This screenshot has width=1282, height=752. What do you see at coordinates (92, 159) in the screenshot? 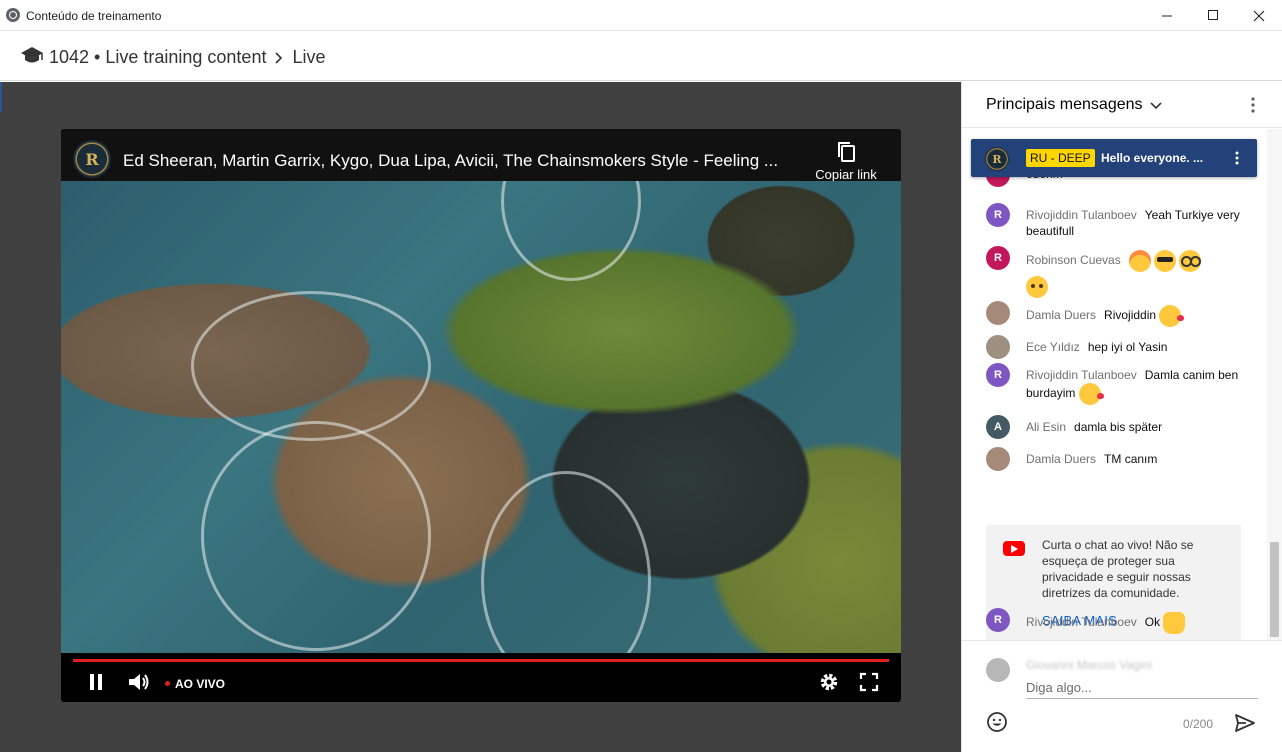
I see `channel-logo: R` at bounding box center [92, 159].